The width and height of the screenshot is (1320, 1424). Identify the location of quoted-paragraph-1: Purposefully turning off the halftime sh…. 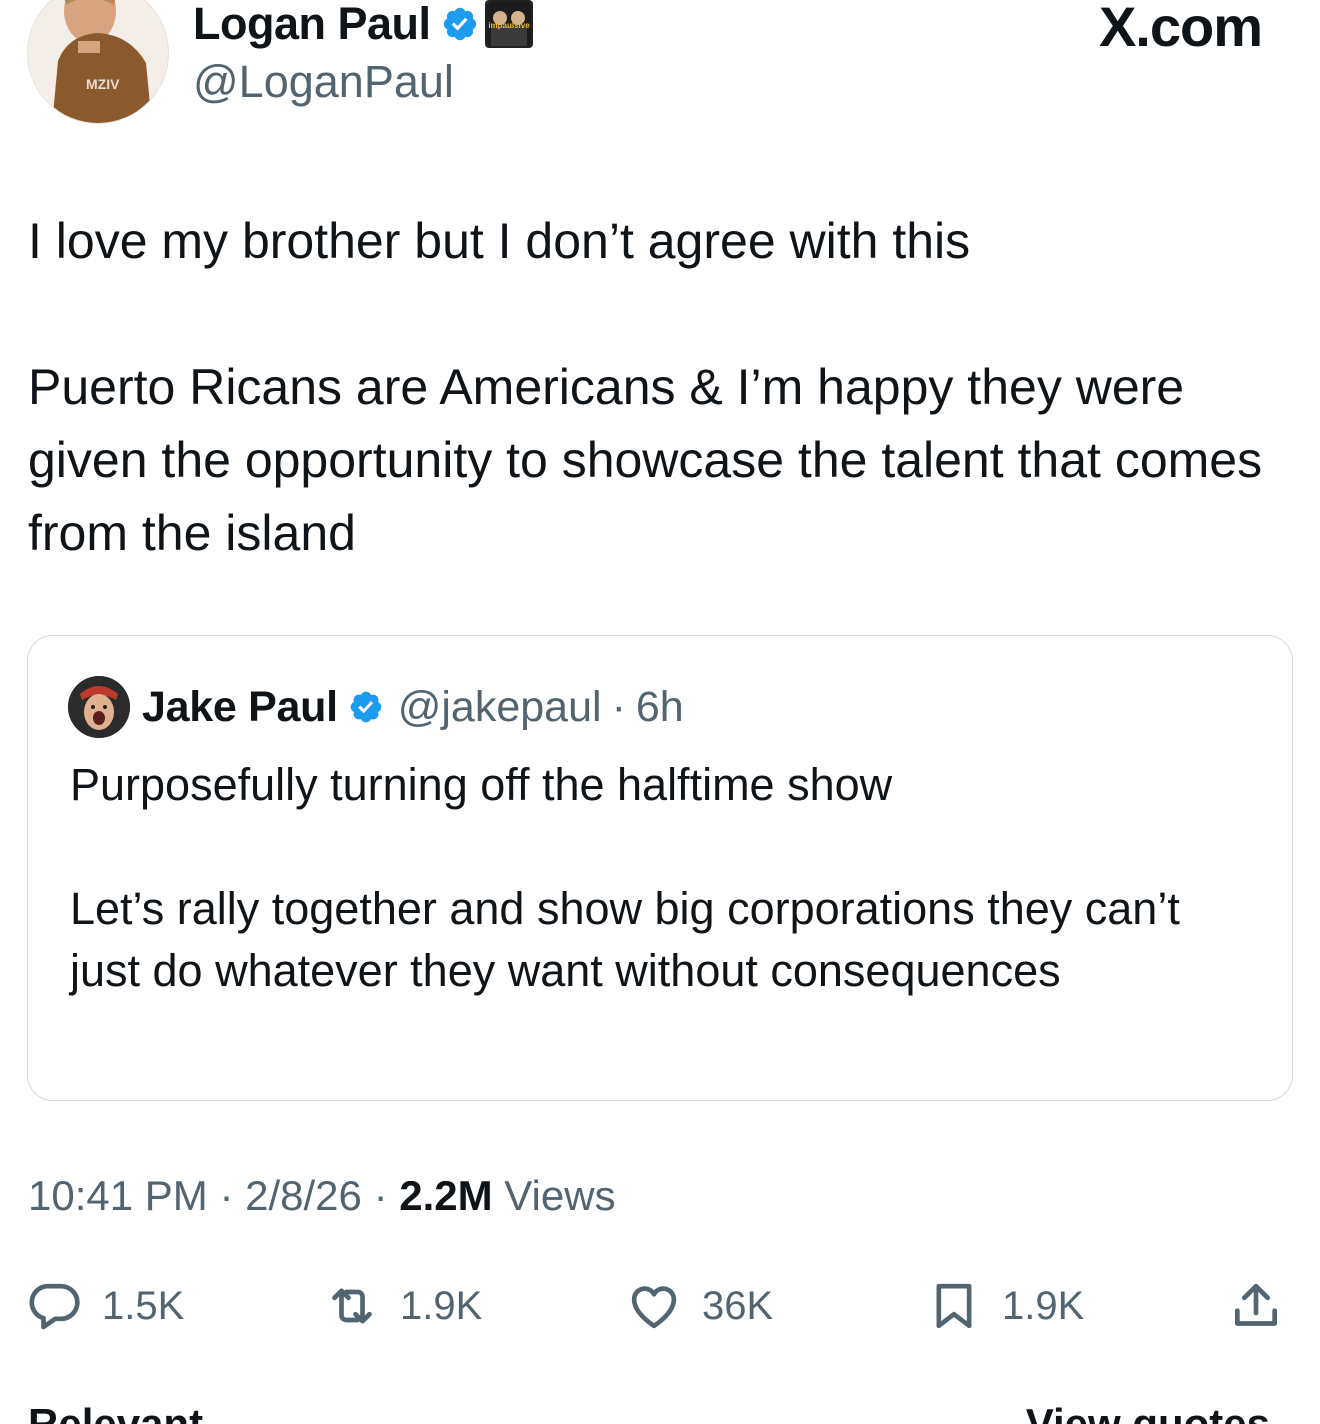
(481, 784).